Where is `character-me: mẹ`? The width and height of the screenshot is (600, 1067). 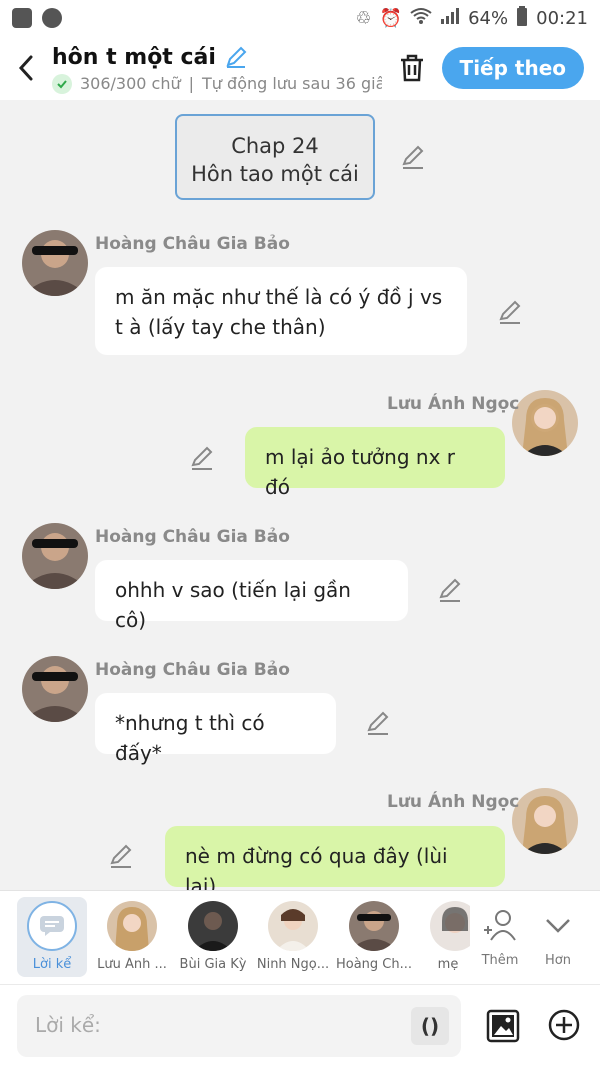 character-me: mẹ is located at coordinates (442, 934).